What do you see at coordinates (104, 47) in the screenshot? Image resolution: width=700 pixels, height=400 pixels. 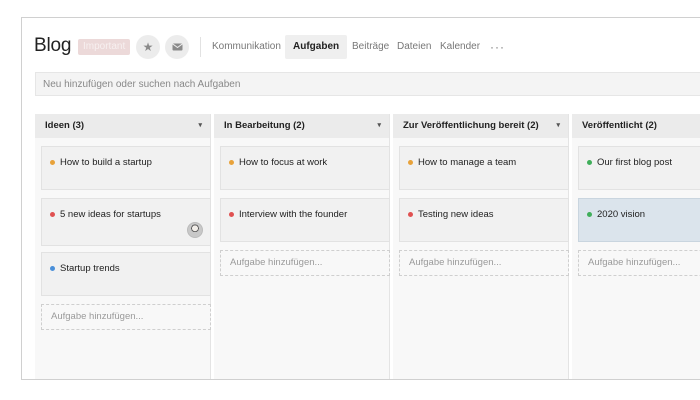 I see `important-badge: Important` at bounding box center [104, 47].